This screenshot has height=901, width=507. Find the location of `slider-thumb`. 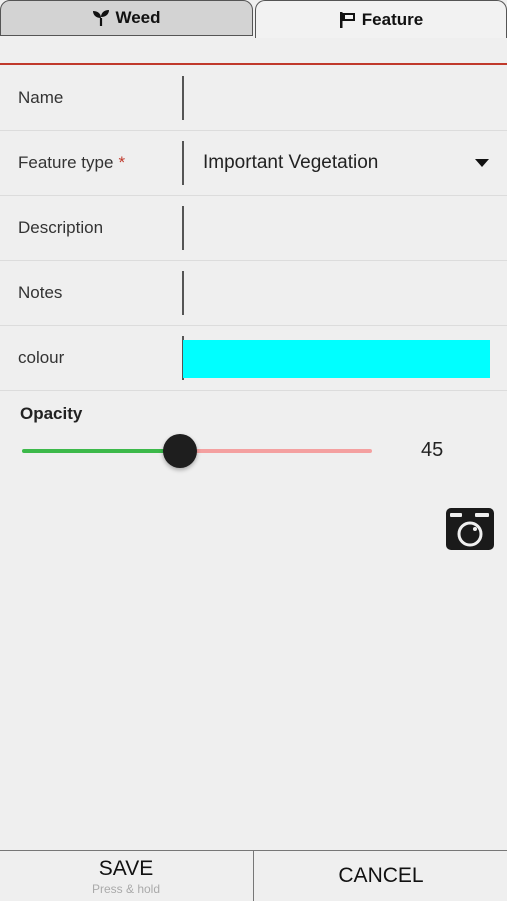

slider-thumb is located at coordinates (179, 451).